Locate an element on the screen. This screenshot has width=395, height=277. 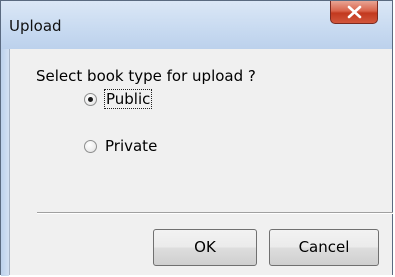
ok-button: OK is located at coordinates (205, 247).